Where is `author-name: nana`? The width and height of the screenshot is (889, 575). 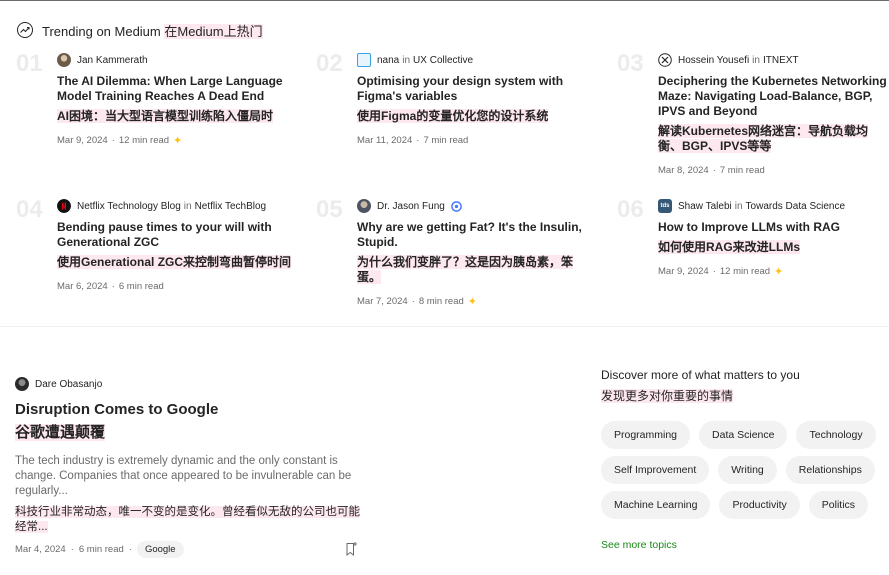
author-name: nana is located at coordinates (388, 60).